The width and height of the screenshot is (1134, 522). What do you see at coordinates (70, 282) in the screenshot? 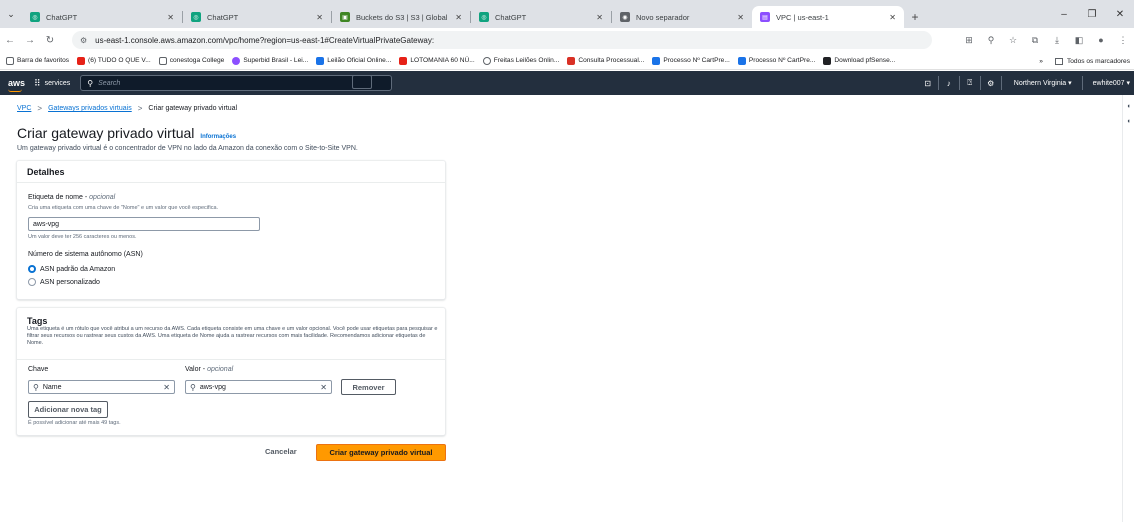
I see `asn-custom-label: ASN personalizado` at bounding box center [70, 282].